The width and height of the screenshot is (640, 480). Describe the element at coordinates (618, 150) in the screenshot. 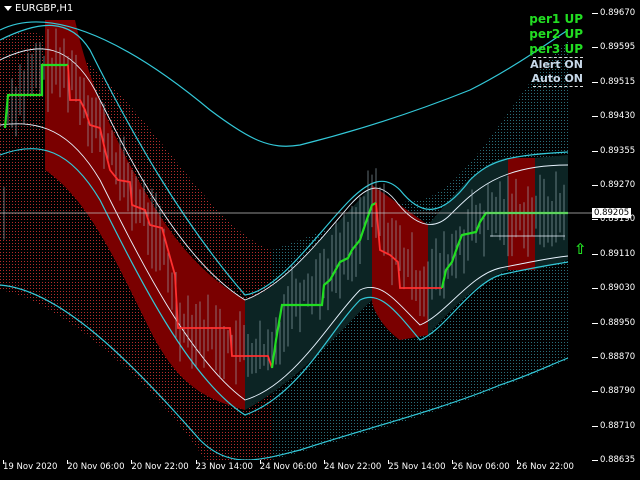

I see `price-label: 0.89355` at that location.